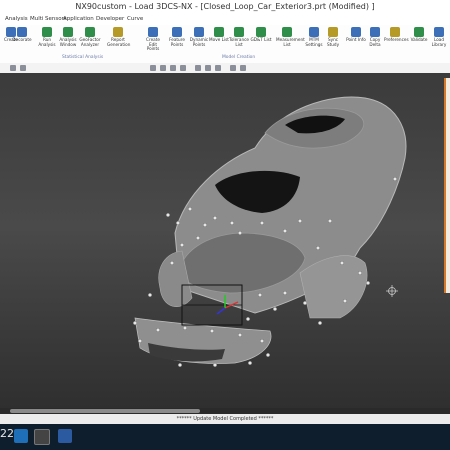  What do you see at coordinates (239, 42) in the screenshot?
I see `tolerance-list-label: Tolerance List` at bounding box center [239, 42].